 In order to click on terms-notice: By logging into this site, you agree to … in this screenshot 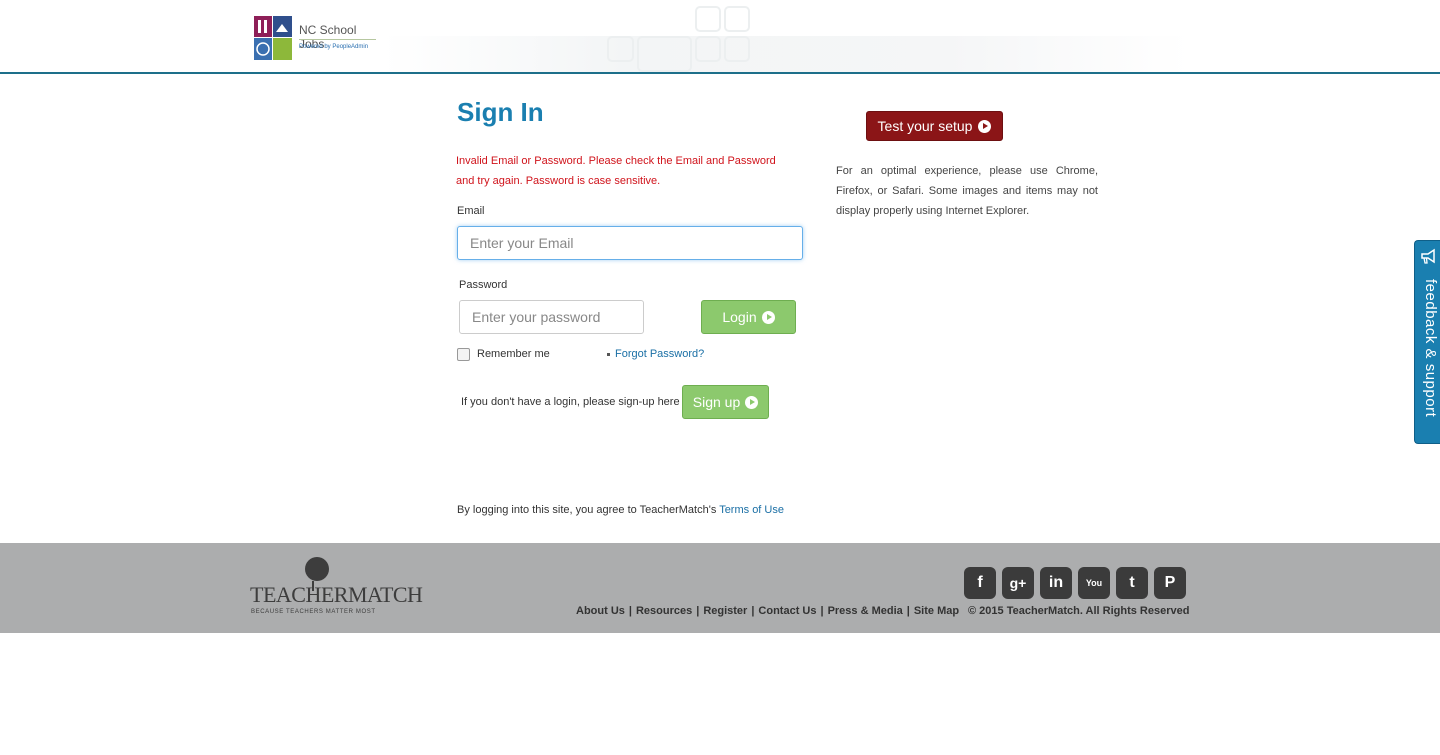, I will do `click(620, 510)`.